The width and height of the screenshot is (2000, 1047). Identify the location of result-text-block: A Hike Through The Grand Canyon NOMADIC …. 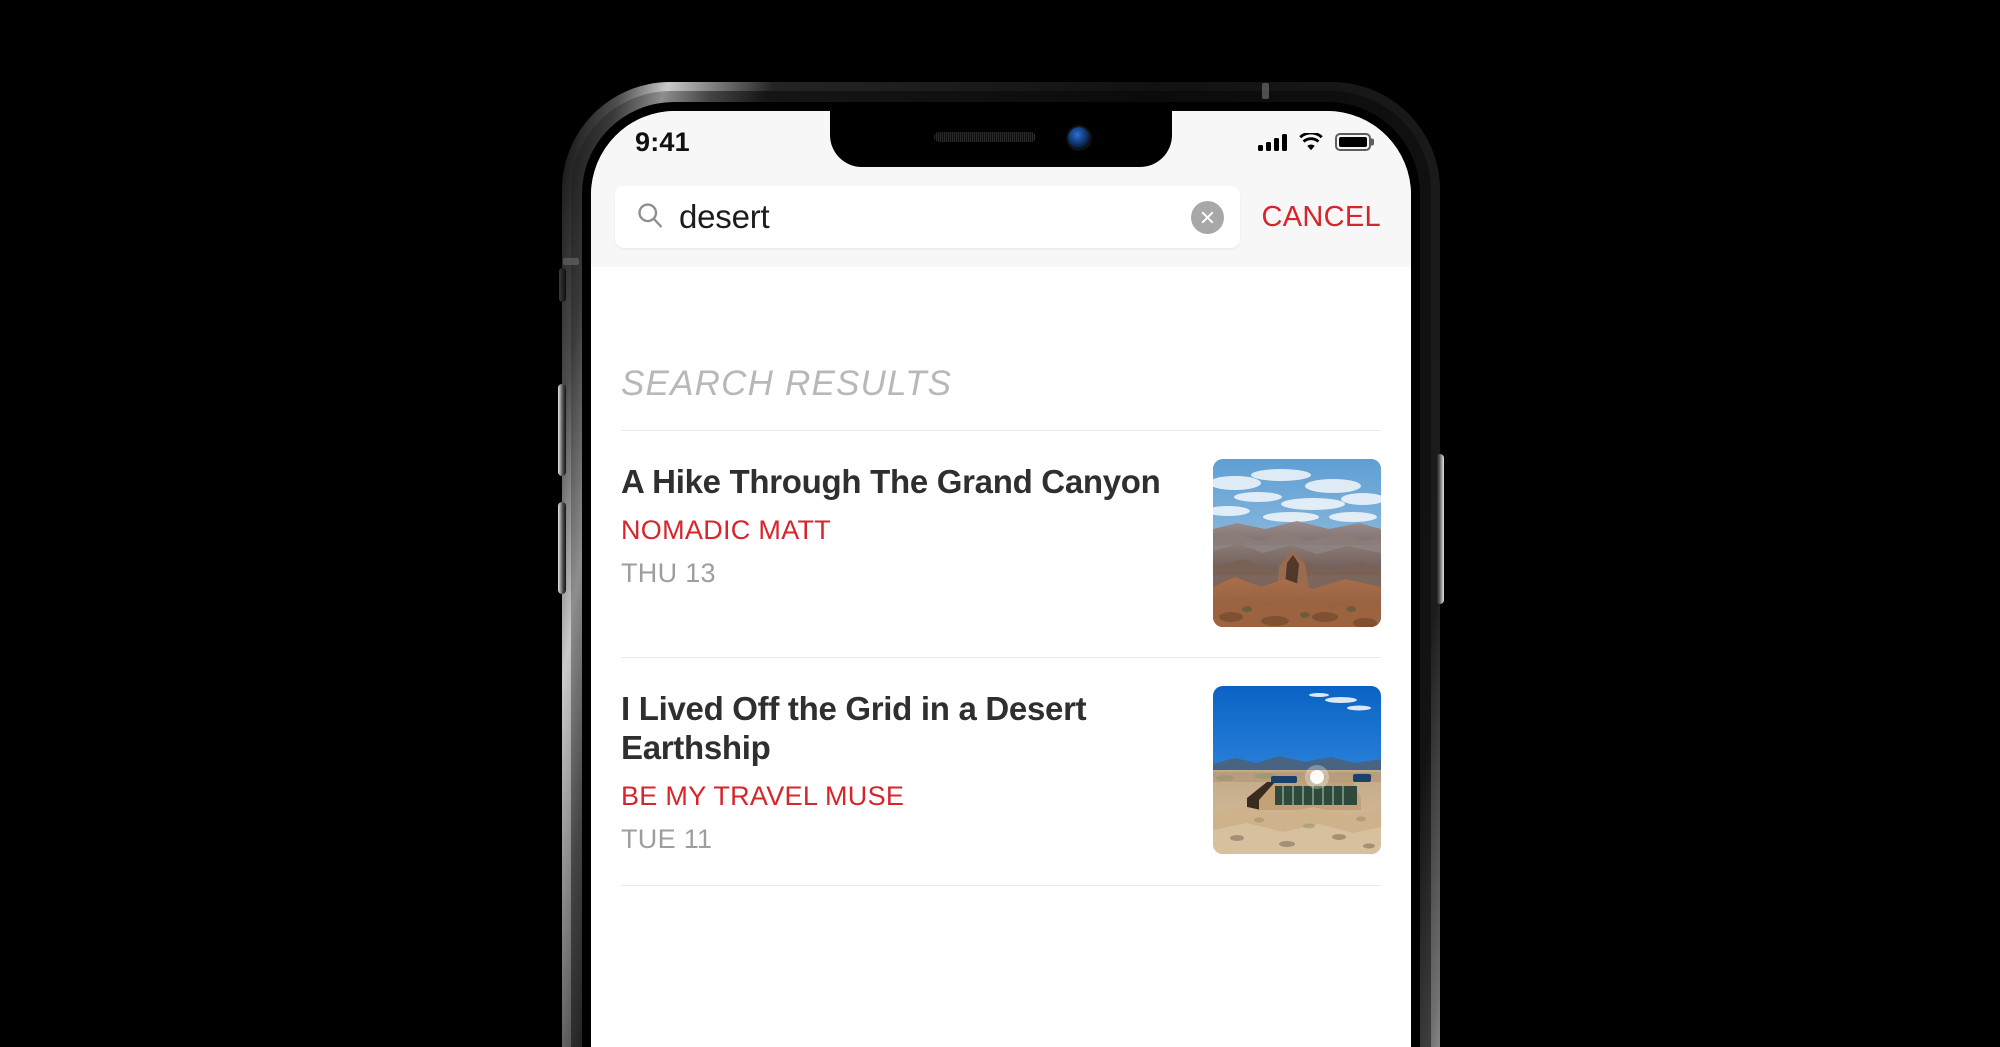
(906, 524).